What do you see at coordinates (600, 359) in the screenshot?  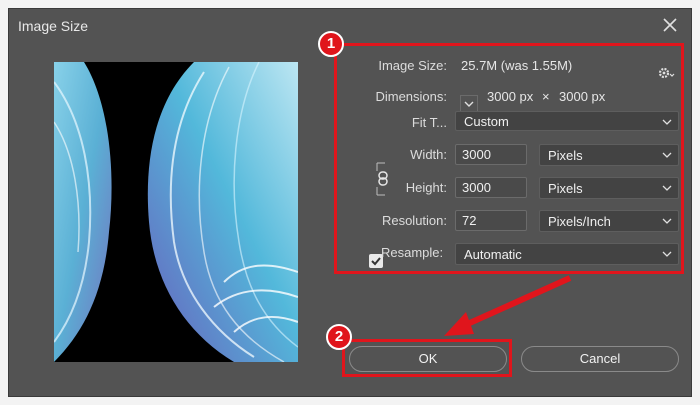 I see `cancel-button: Cancel` at bounding box center [600, 359].